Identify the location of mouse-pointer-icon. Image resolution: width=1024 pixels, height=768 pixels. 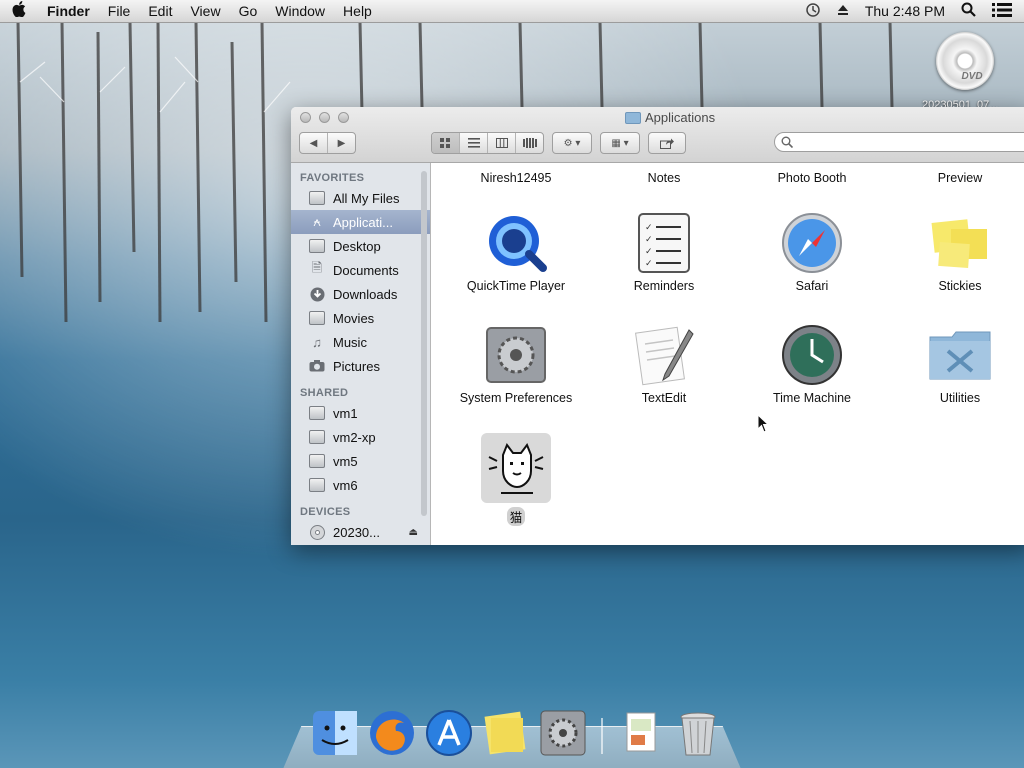
(763, 423).